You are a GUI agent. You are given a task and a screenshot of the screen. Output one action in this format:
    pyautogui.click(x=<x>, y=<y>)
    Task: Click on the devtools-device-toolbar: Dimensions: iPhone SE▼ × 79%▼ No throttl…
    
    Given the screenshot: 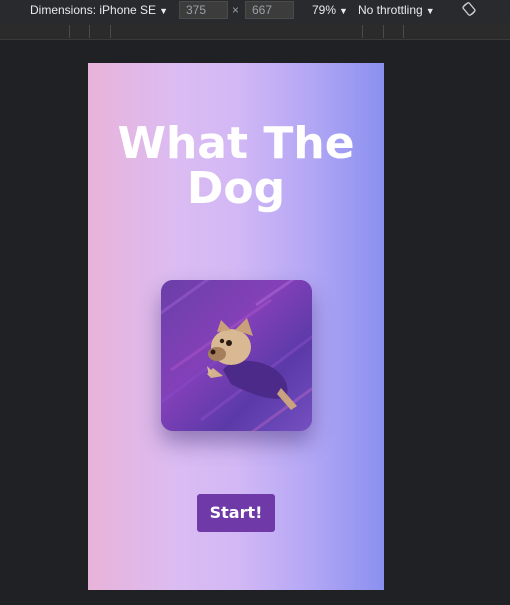 What is the action you would take?
    pyautogui.click(x=255, y=11)
    